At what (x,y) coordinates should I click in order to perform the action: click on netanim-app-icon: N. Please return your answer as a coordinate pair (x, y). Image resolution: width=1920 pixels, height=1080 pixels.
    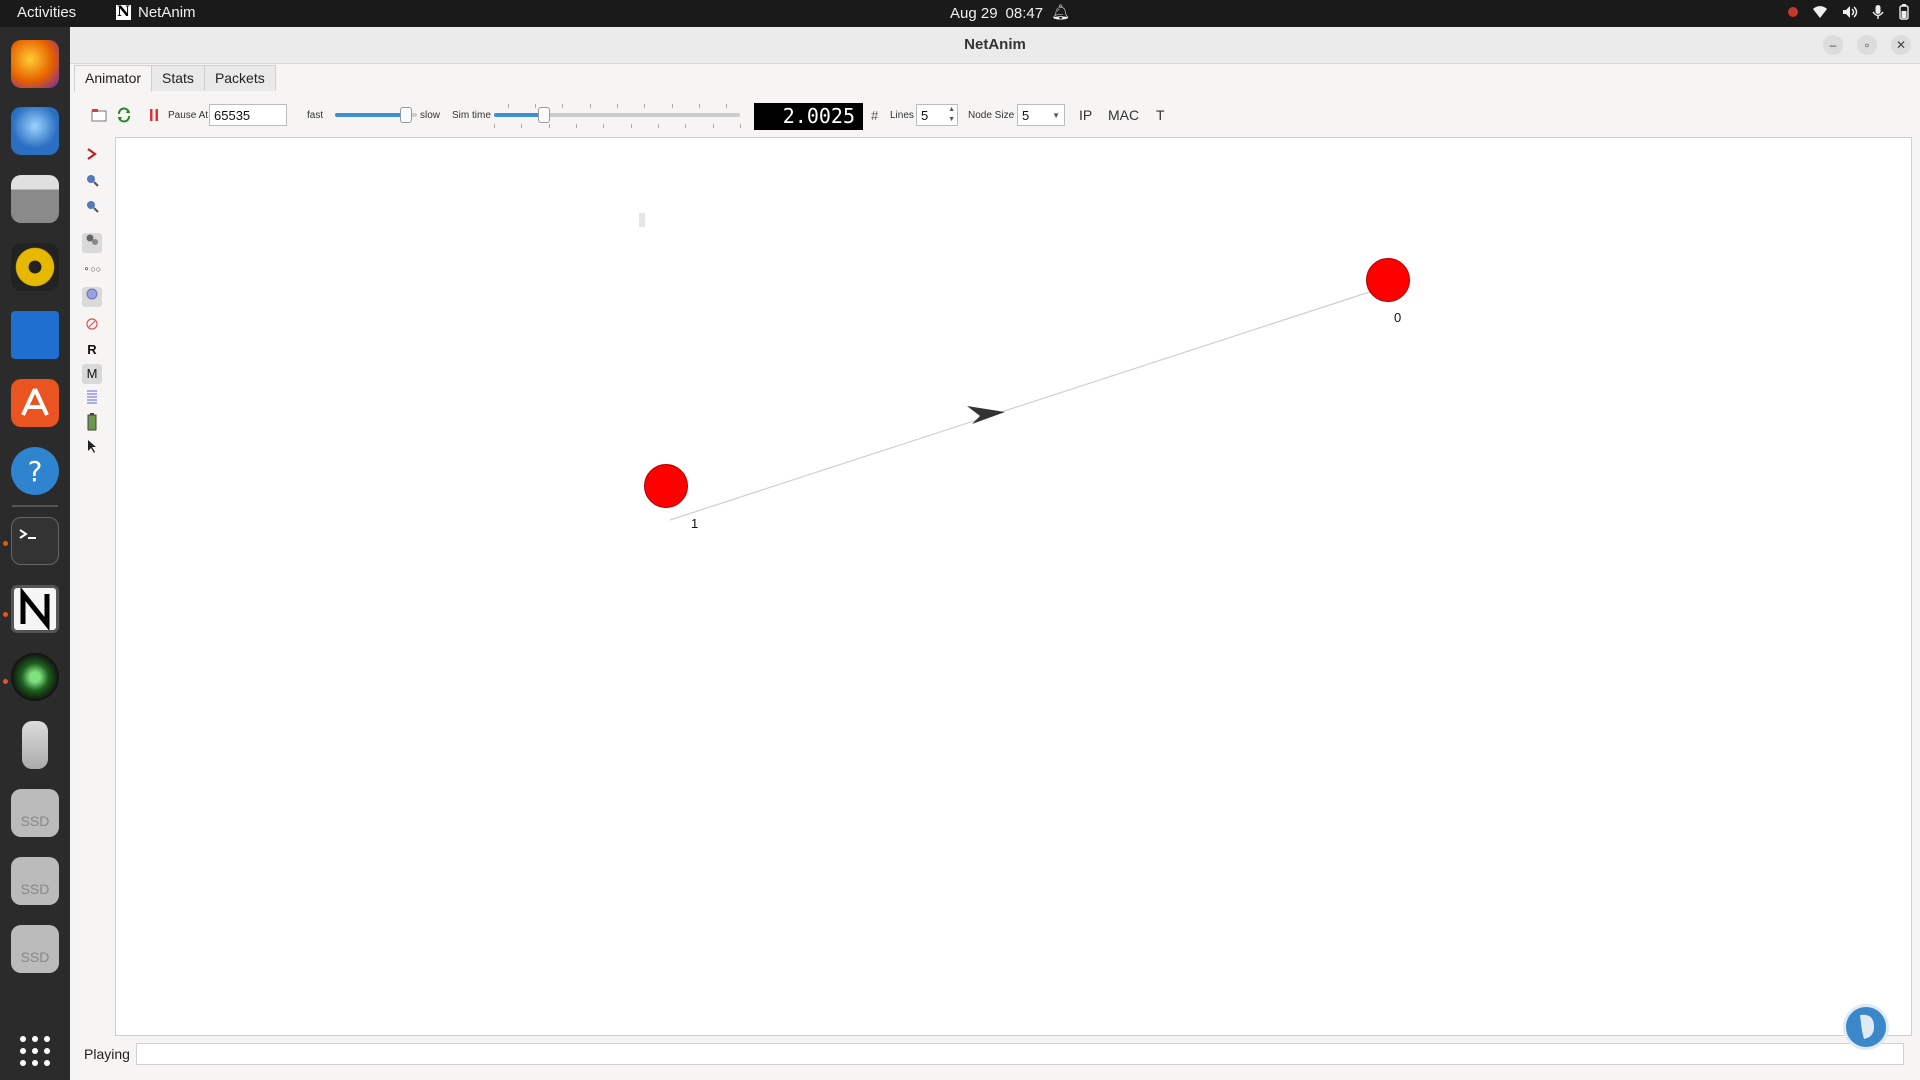
    Looking at the image, I should click on (123, 12).